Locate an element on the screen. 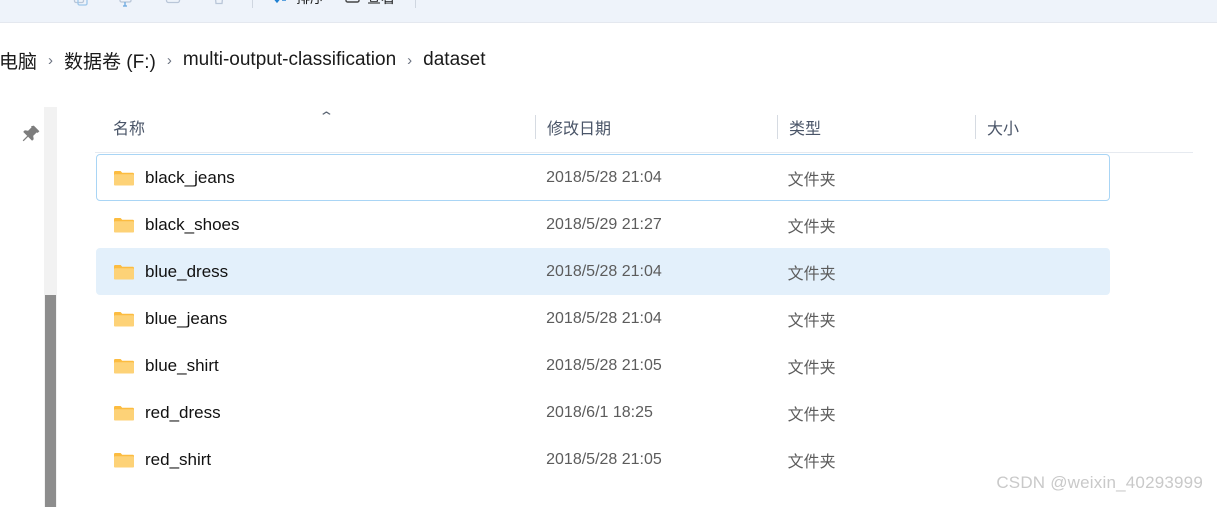 The width and height of the screenshot is (1217, 507). row-name-cell: black_jeans is located at coordinates (315, 177).